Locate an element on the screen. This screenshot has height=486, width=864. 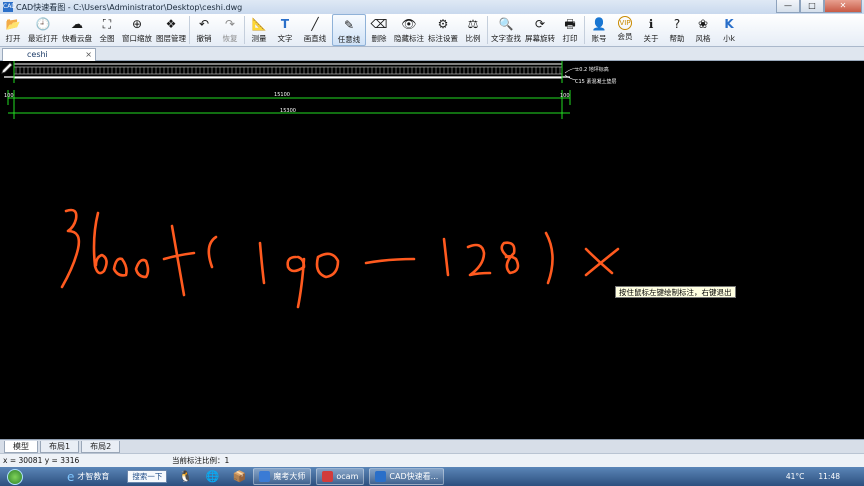
minimize-button: — is located at coordinates (788, 6).